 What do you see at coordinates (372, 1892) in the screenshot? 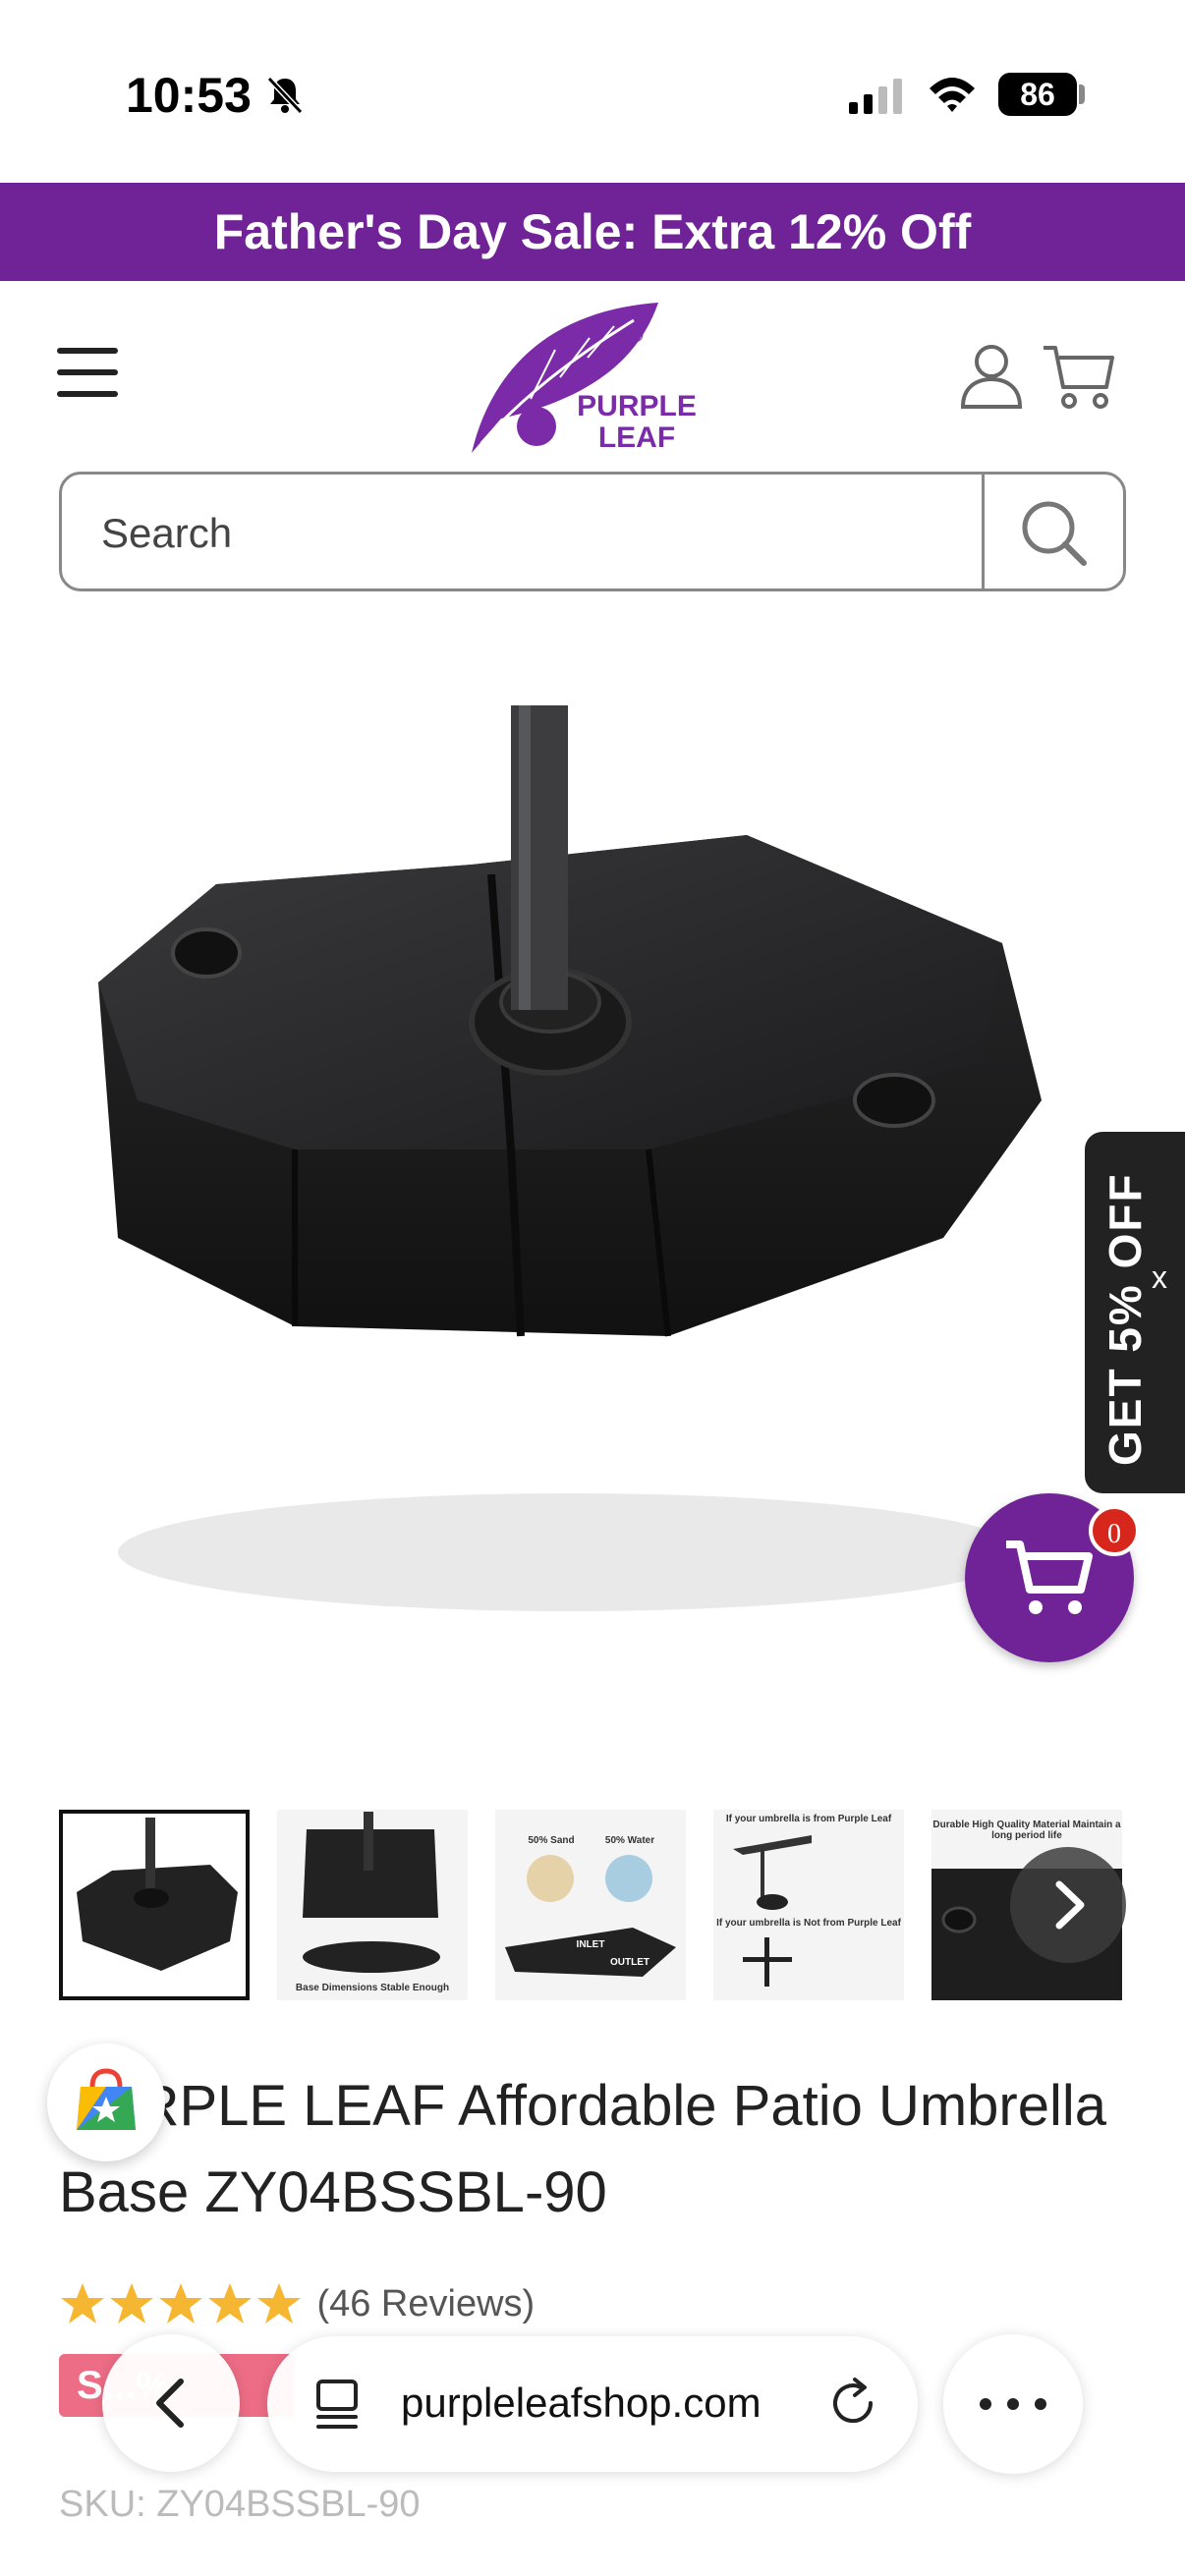
I see `thumbnail-dimensions-image` at bounding box center [372, 1892].